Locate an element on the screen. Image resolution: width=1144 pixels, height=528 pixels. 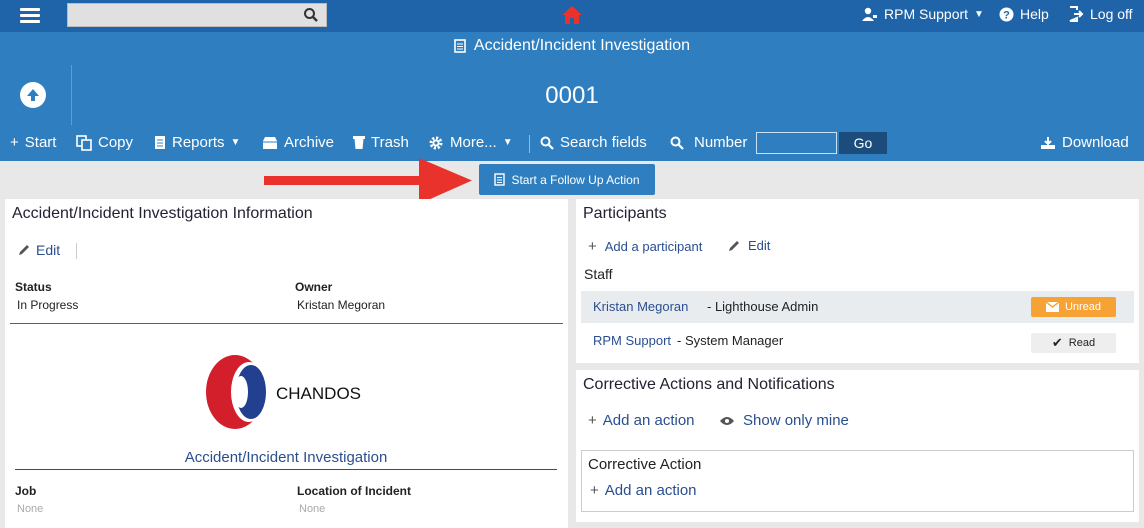
document-title: Accident/Incident Investigation is located at coordinates (572, 47).